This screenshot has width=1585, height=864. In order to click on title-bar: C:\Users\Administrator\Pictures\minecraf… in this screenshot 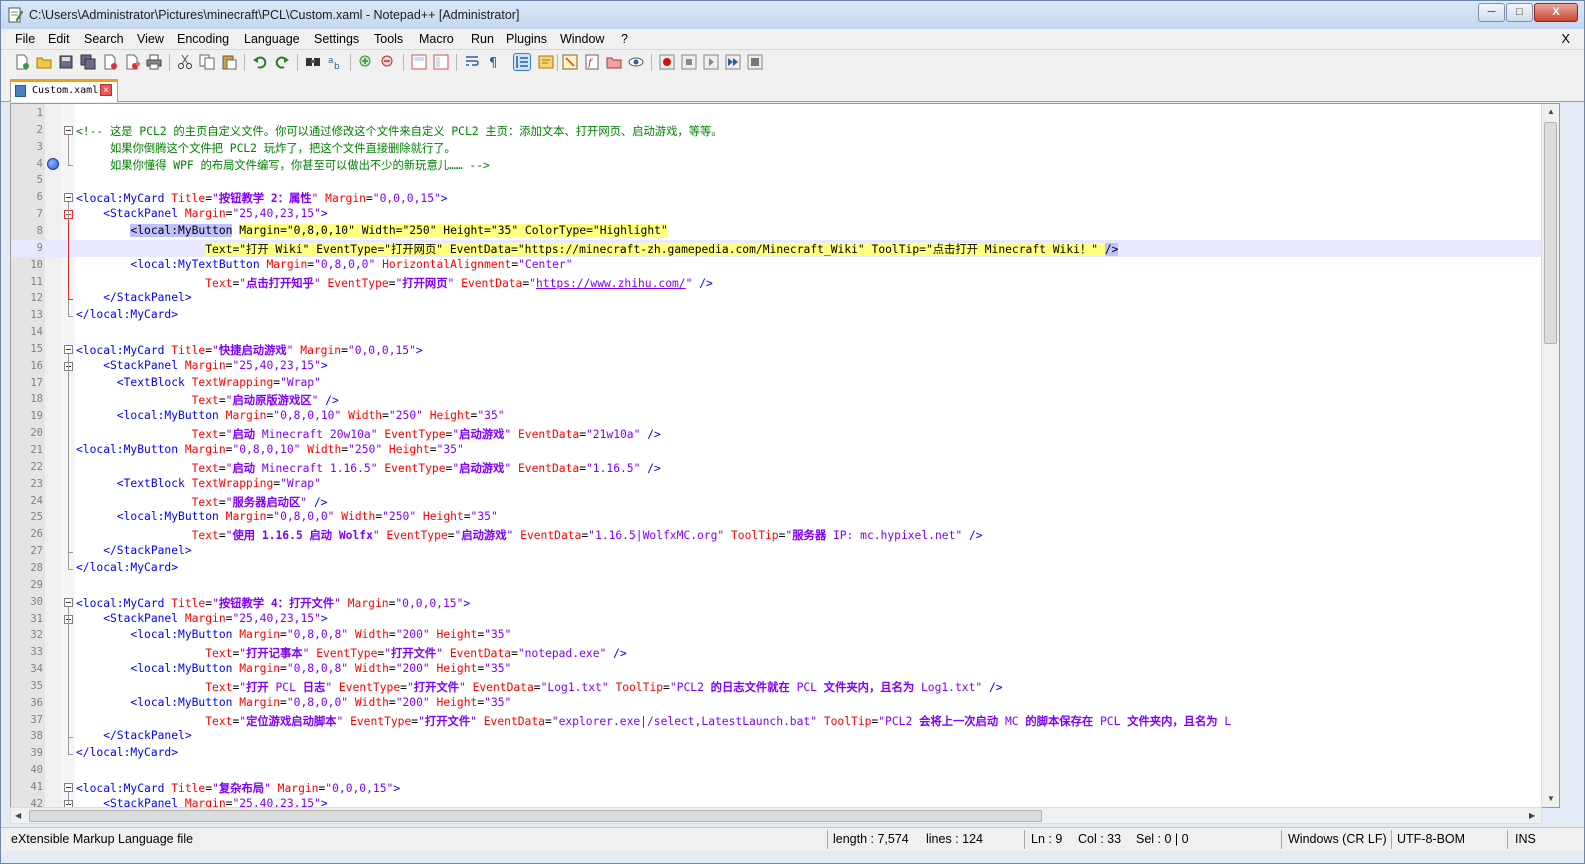, I will do `click(792, 15)`.